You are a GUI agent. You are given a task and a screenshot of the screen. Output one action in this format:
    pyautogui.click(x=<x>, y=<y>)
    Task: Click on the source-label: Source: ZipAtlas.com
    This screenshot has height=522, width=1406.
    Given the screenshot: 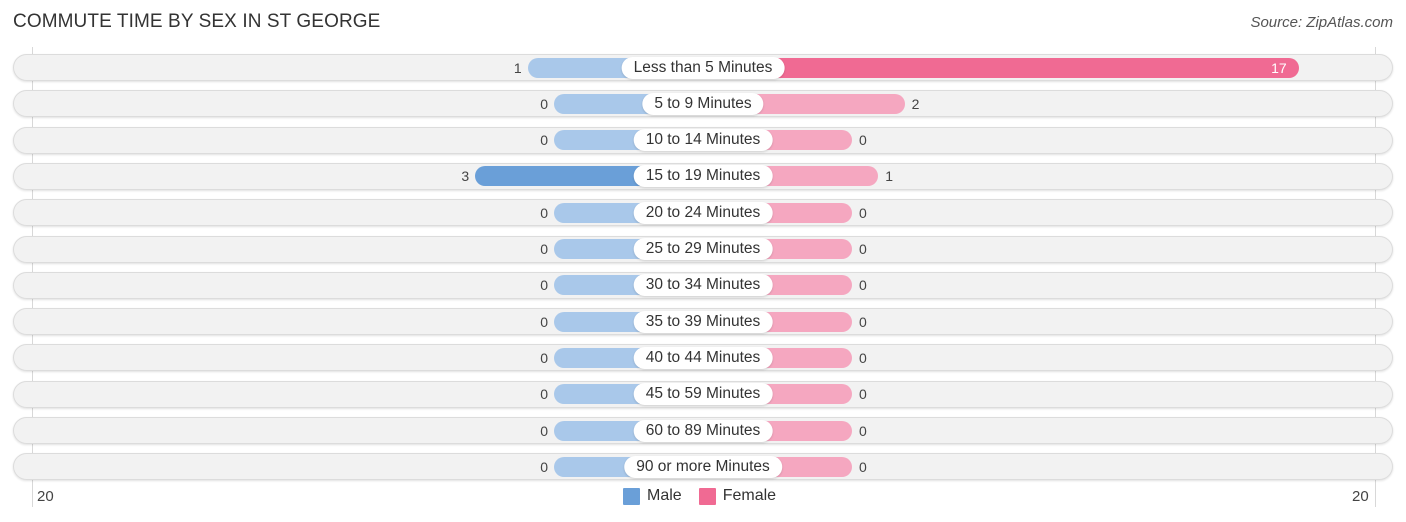 What is the action you would take?
    pyautogui.click(x=1321, y=22)
    